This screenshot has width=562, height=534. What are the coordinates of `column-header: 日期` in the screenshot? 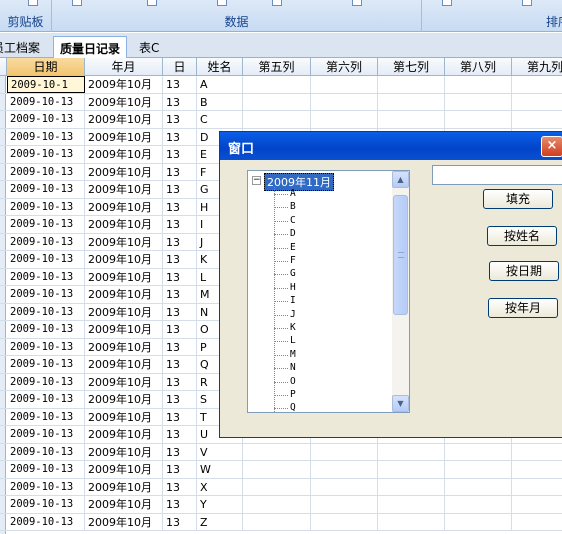 It's located at (46, 67).